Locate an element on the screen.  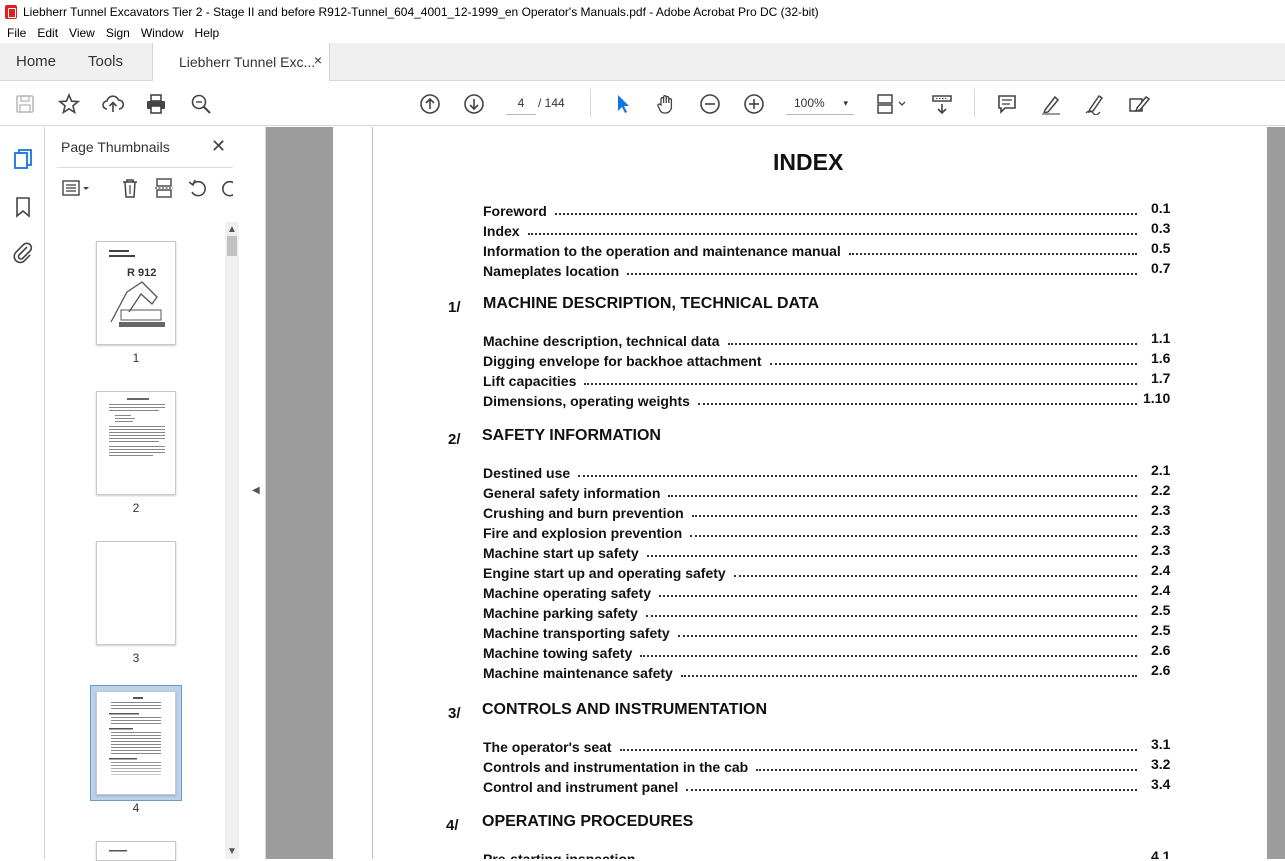
extract-page-icon is located at coordinates (164, 189).